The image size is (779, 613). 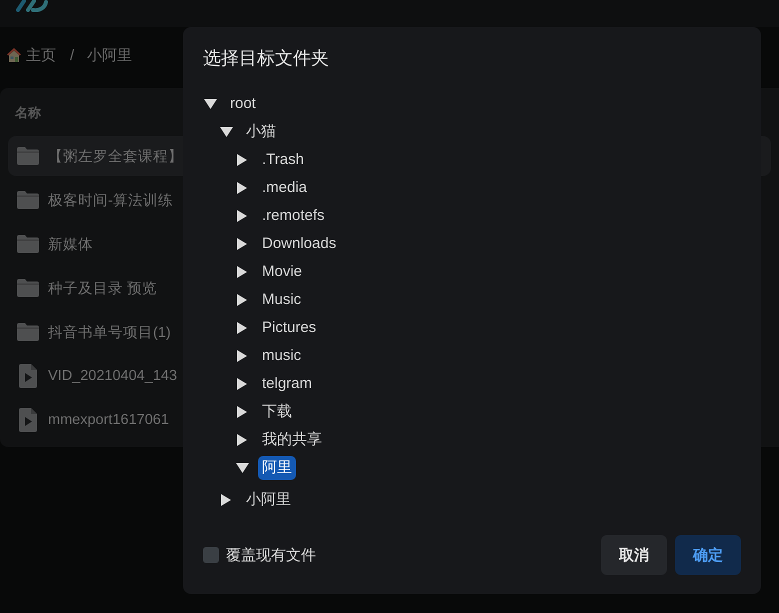 I want to click on file-name: 极客时间-算法训练, so click(x=110, y=201).